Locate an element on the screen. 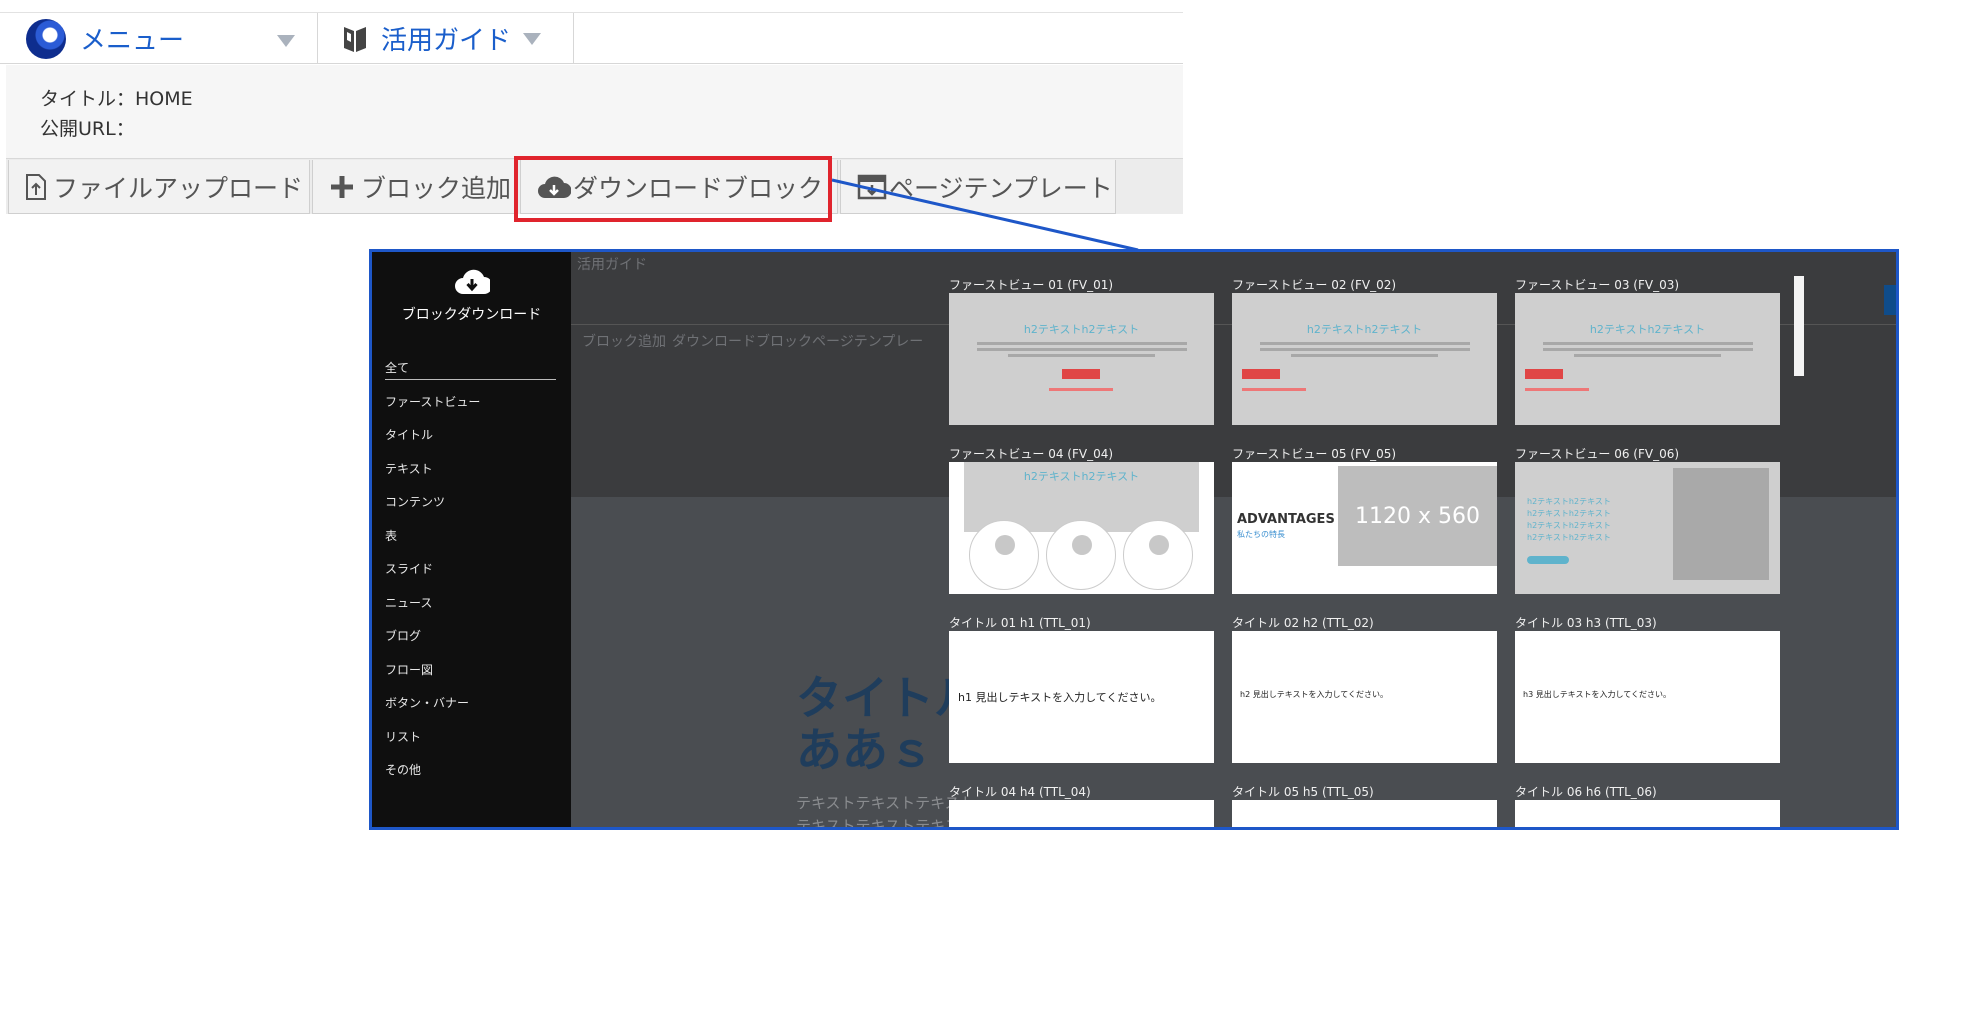 The image size is (1983, 1032). background-page-template: ページテンプレー is located at coordinates (868, 342).